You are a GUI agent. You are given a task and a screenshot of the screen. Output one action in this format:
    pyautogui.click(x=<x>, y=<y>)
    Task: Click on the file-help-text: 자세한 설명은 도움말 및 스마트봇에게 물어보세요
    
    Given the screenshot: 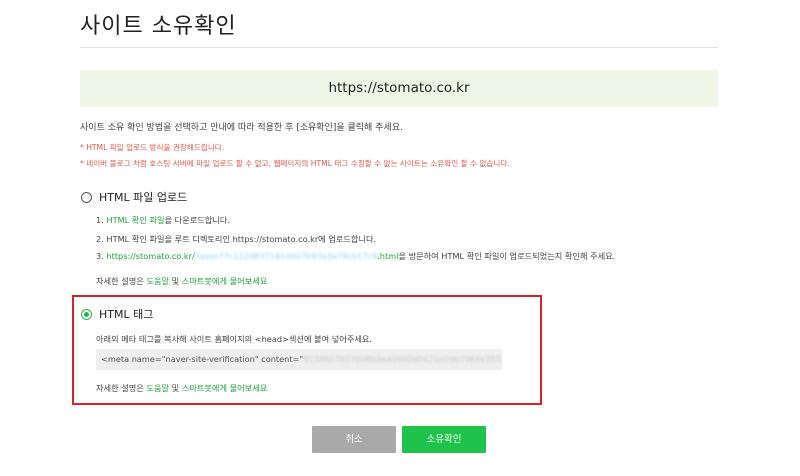 What is the action you would take?
    pyautogui.click(x=182, y=281)
    